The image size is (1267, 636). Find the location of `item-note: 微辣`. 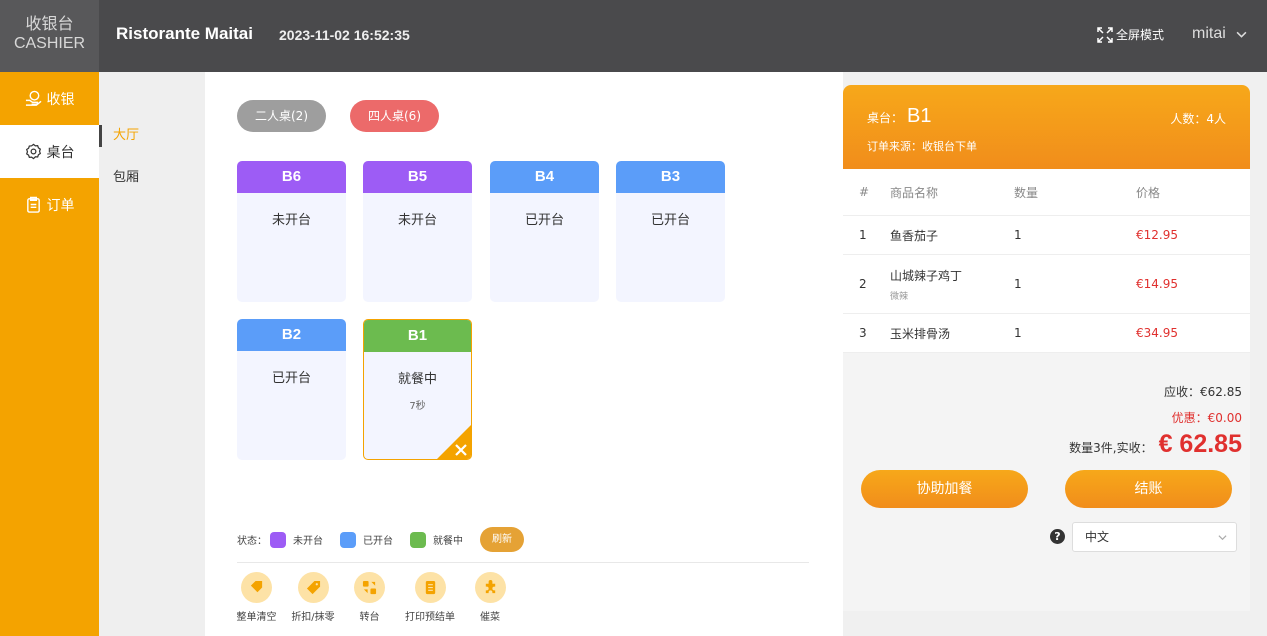

item-note: 微辣 is located at coordinates (899, 296).